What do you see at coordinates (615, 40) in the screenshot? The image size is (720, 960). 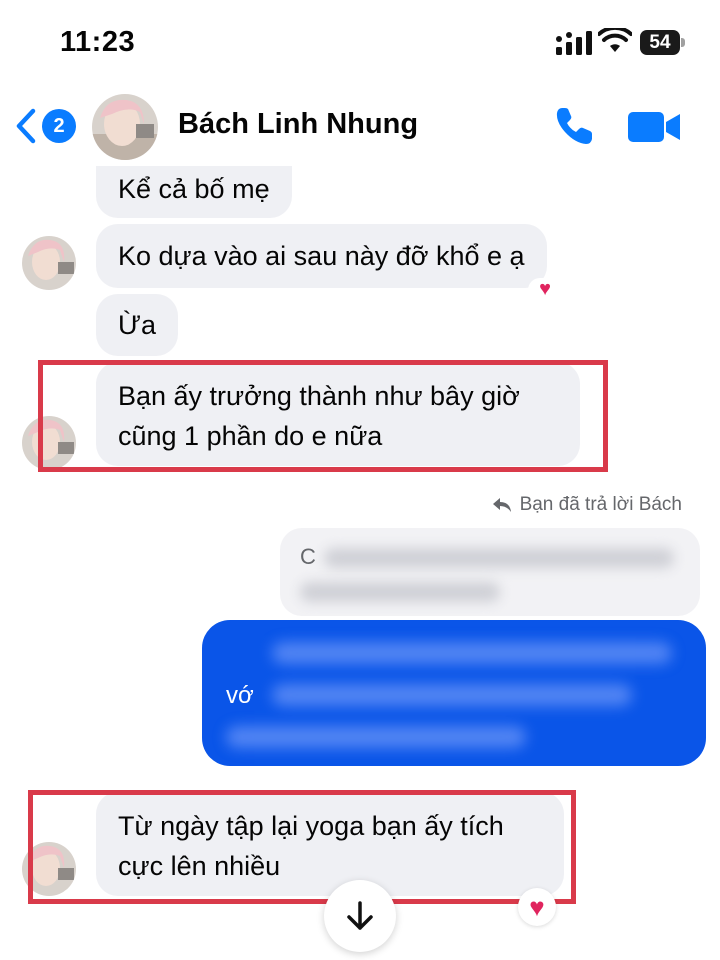 I see `wifi-icon` at bounding box center [615, 40].